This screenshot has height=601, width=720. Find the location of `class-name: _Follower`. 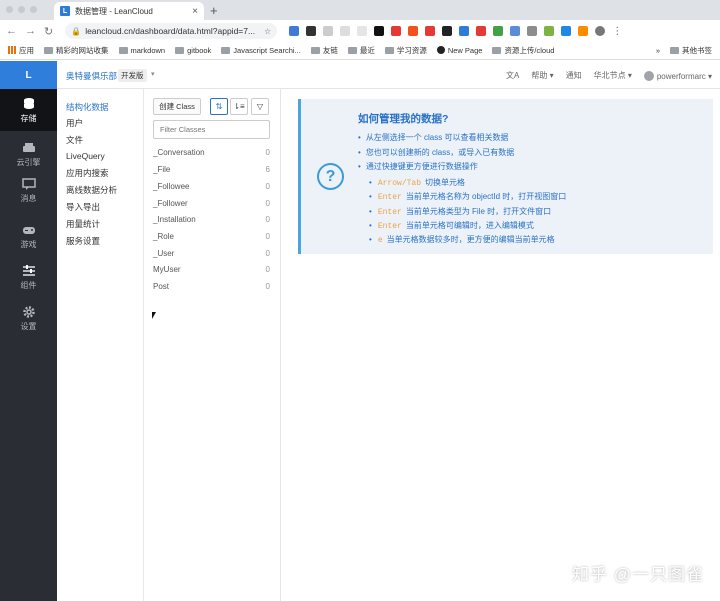

class-name: _Follower is located at coordinates (170, 203).